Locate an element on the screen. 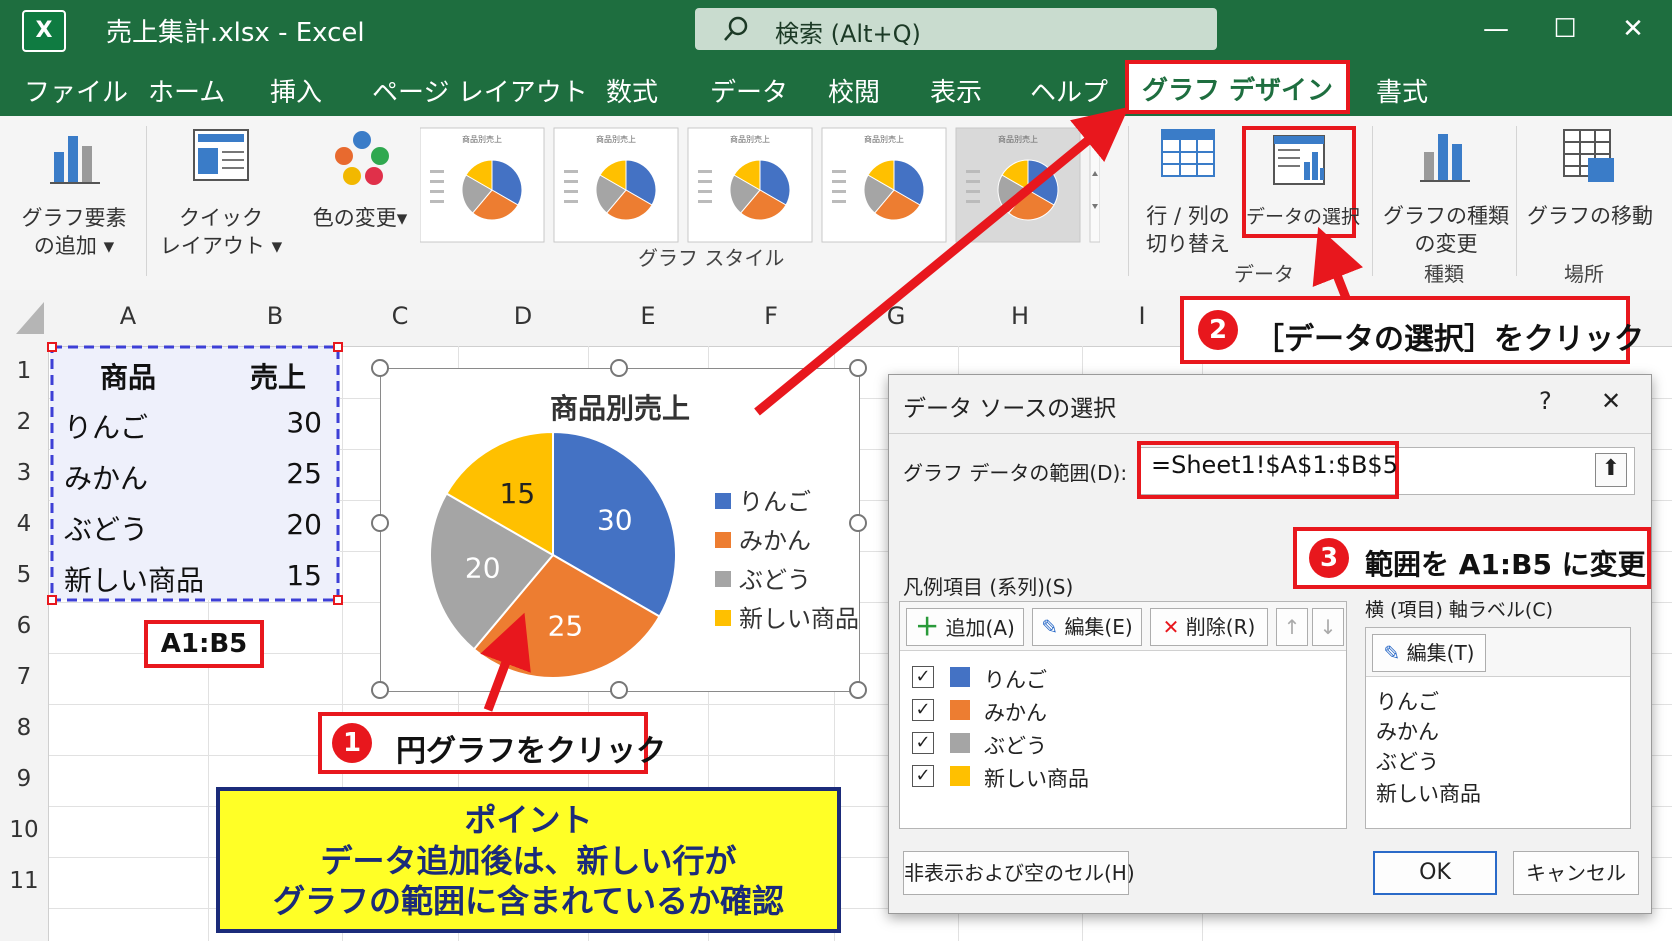 The image size is (1672, 941). series-checkbox-2: ✓ is located at coordinates (923, 710).